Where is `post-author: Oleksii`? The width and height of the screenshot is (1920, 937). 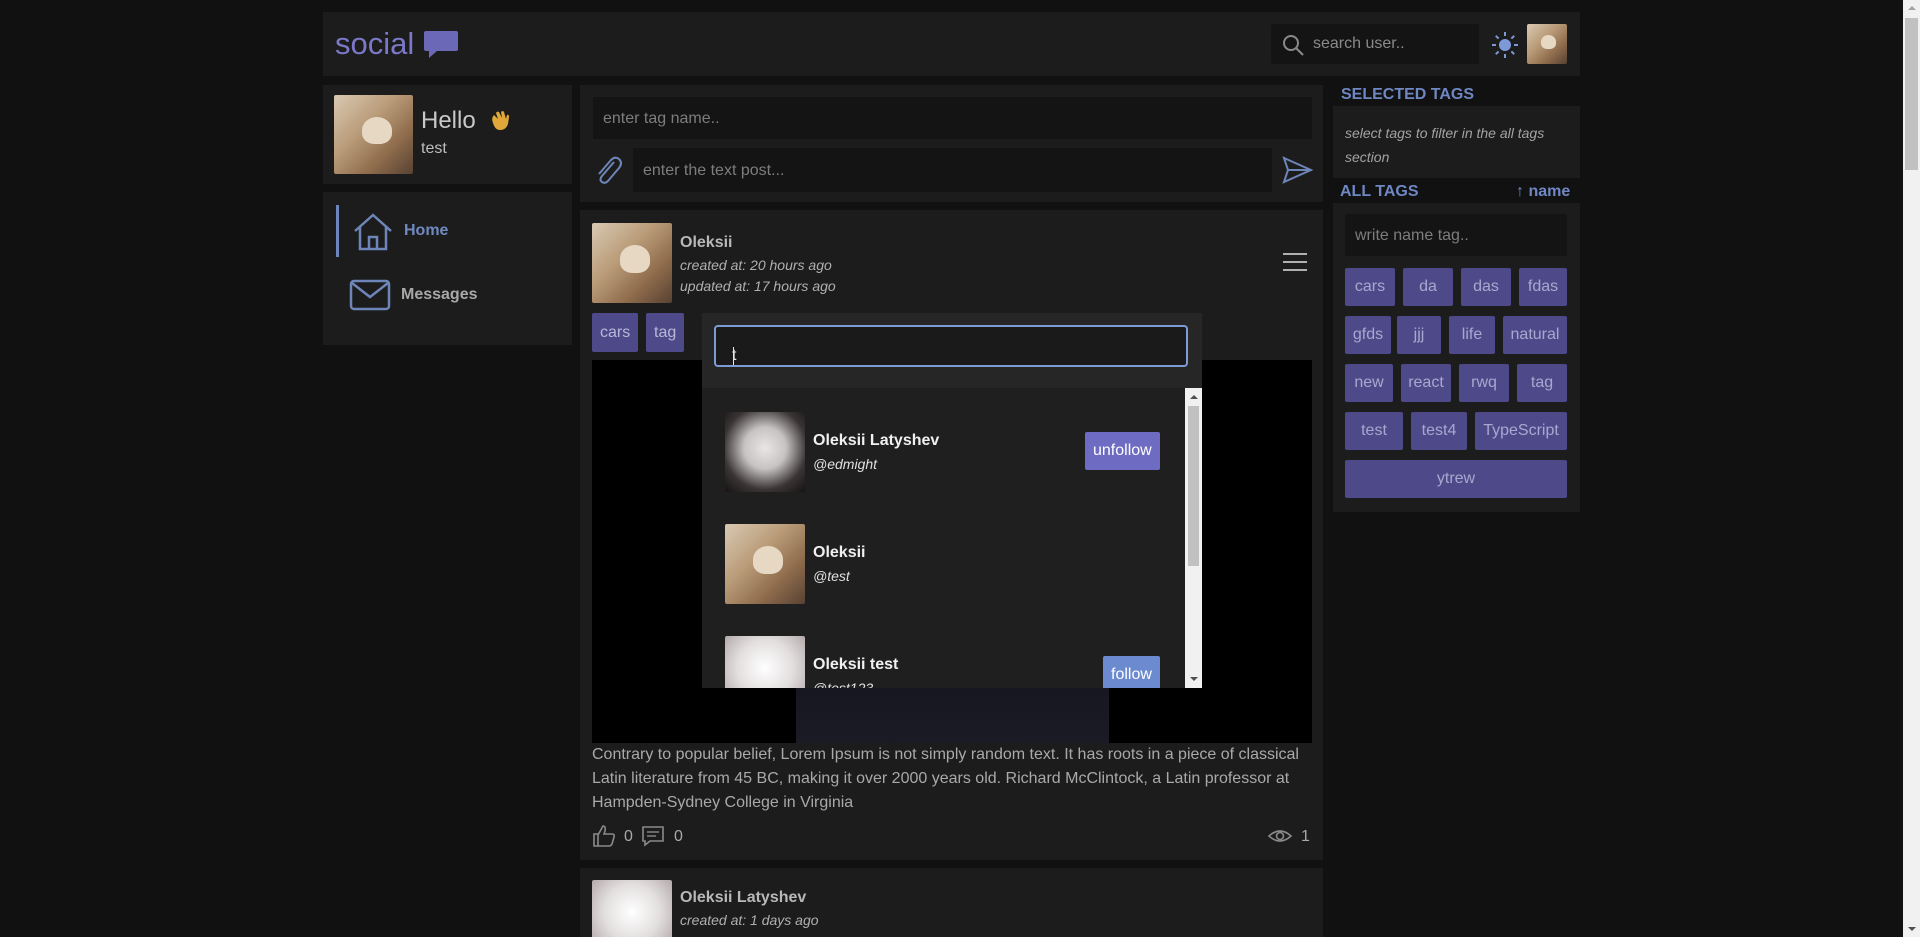 post-author: Oleksii is located at coordinates (706, 243).